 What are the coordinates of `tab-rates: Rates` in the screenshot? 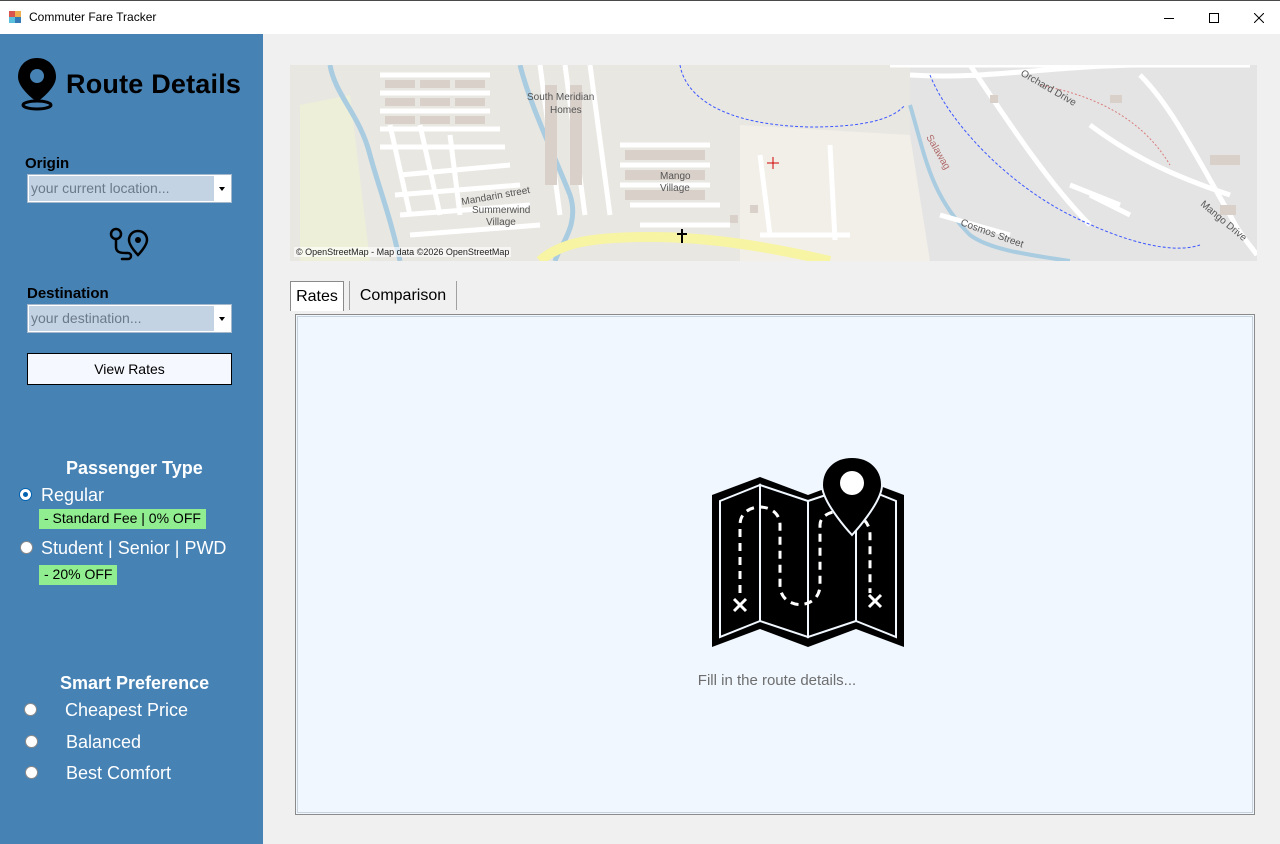 It's located at (317, 296).